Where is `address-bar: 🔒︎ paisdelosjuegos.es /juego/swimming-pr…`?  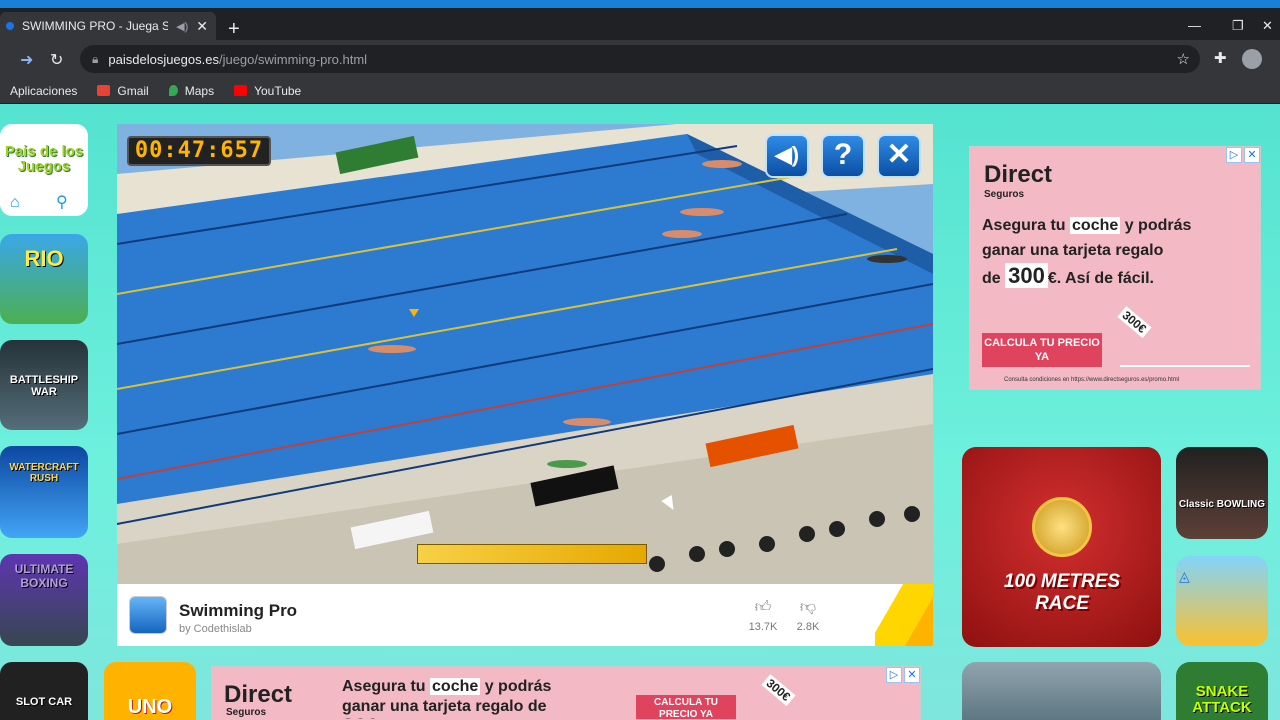 address-bar: 🔒︎ paisdelosjuegos.es /juego/swimming-pr… is located at coordinates (640, 59).